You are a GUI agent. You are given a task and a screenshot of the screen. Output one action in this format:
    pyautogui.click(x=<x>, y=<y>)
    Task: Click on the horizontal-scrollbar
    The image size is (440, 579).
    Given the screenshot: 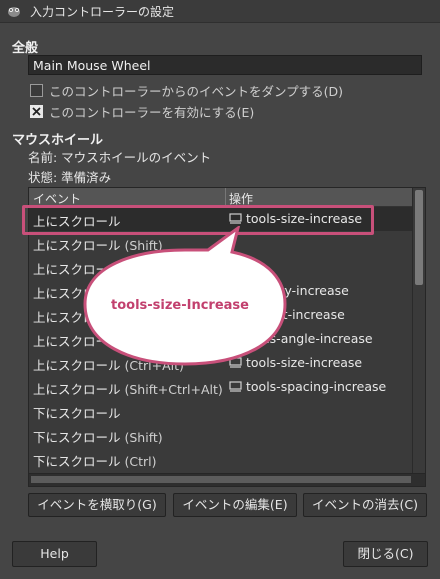 What is the action you would take?
    pyautogui.click(x=227, y=479)
    